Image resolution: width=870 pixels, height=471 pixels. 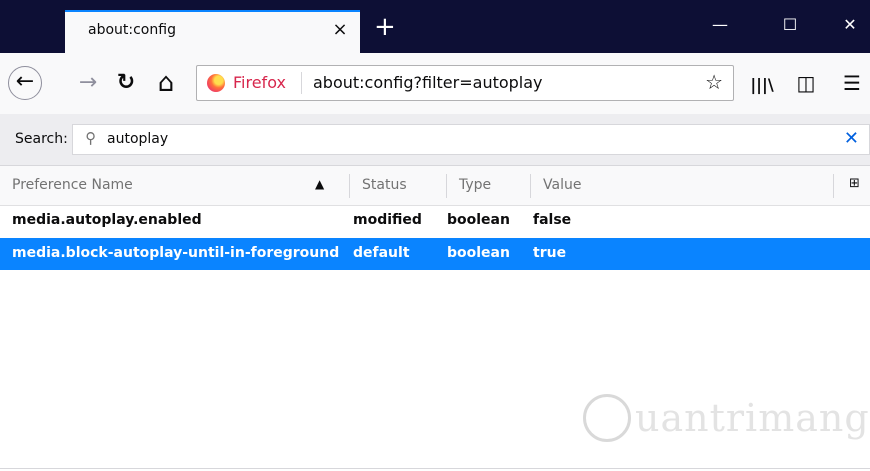 I want to click on tab-title: about:config, so click(x=132, y=30).